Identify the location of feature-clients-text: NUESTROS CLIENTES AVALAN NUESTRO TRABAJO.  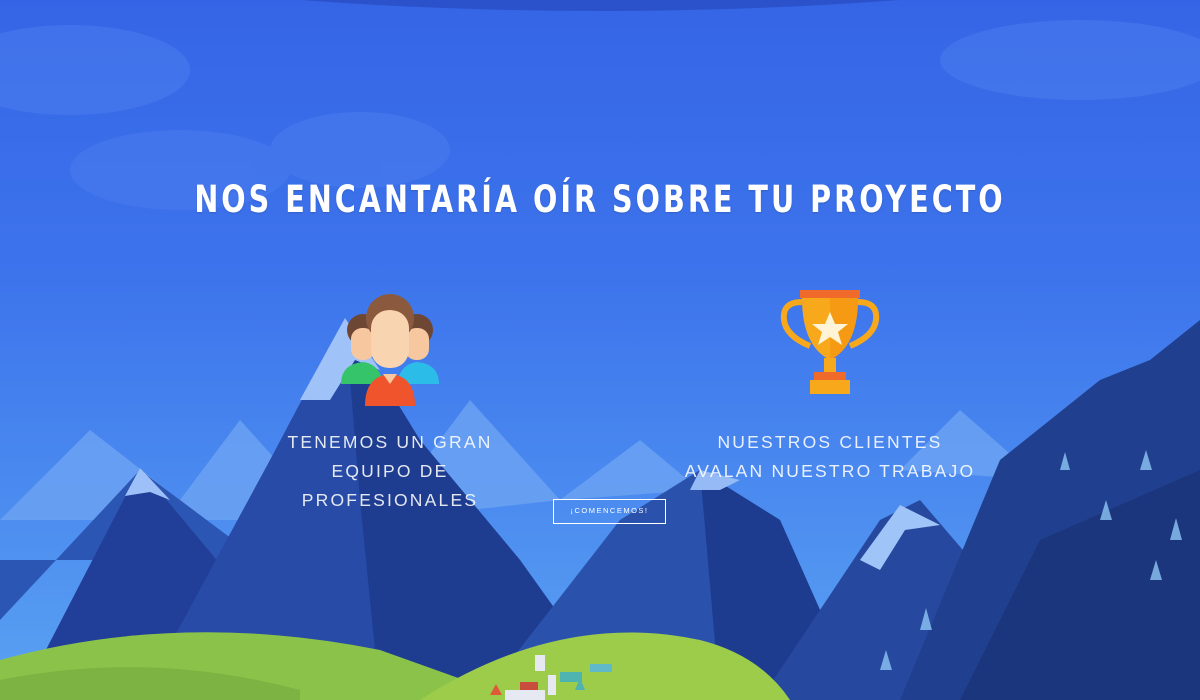
(830, 457).